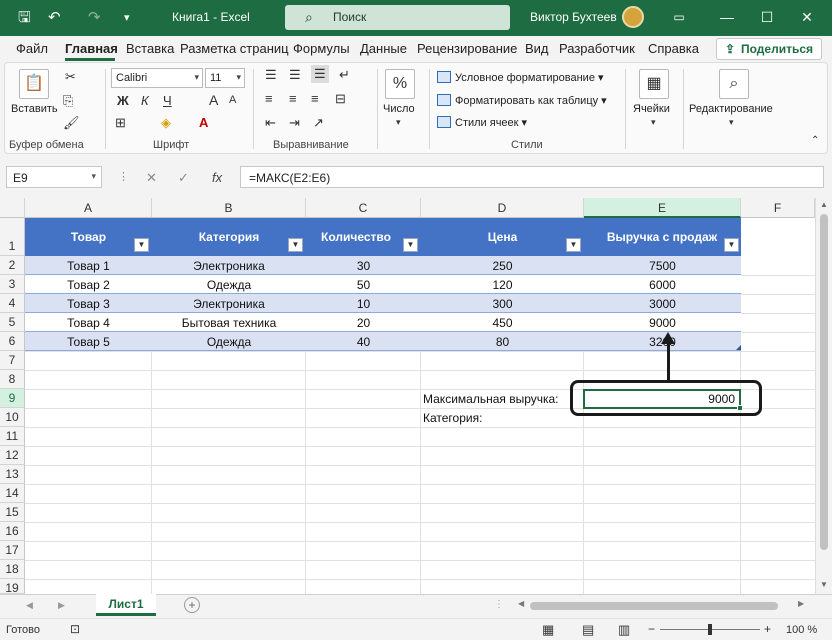 The width and height of the screenshot is (832, 640). I want to click on table-cell: 6000, so click(662, 285).